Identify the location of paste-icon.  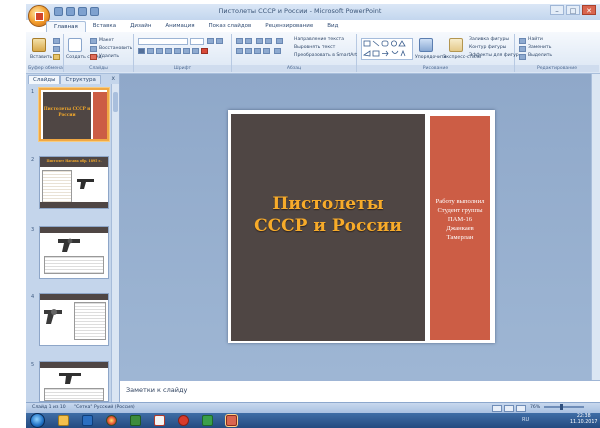
(39, 45).